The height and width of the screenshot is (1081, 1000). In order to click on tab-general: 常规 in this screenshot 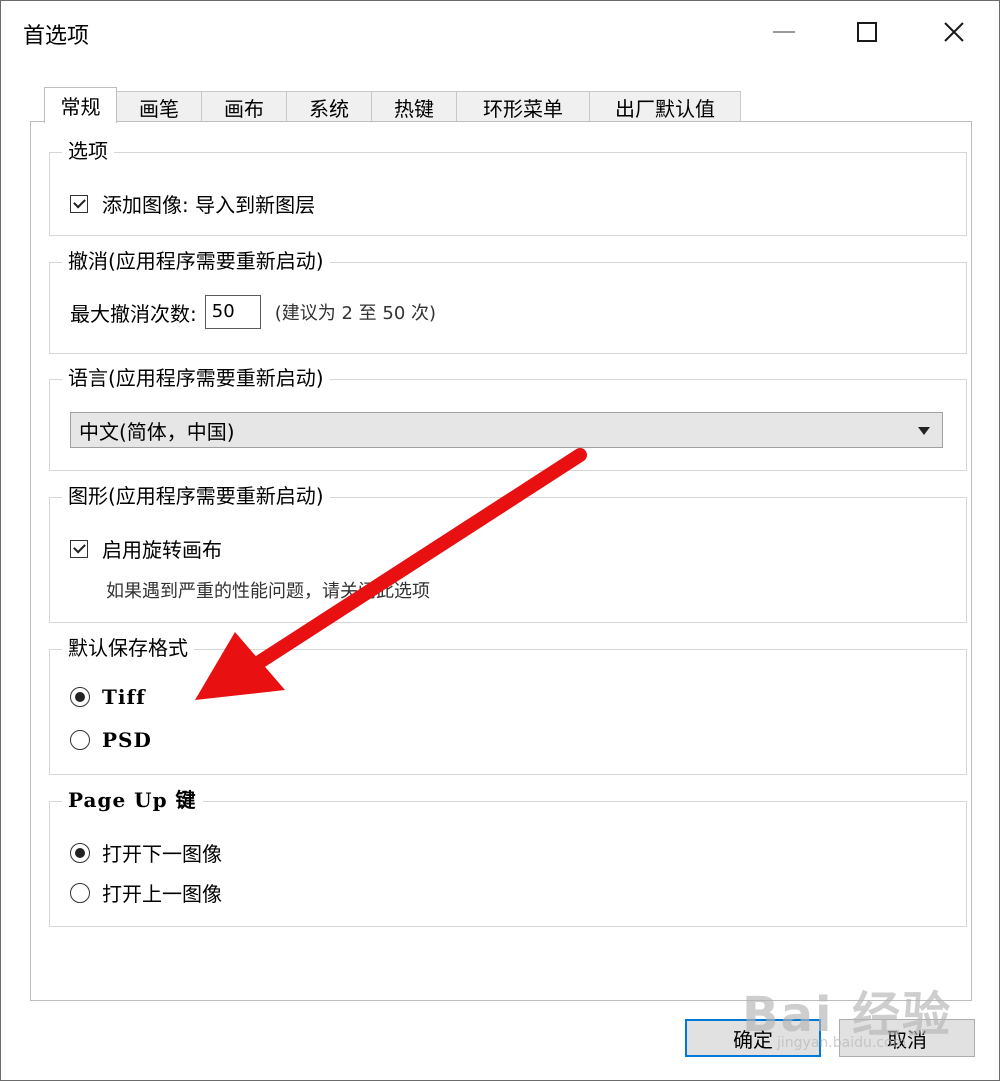, I will do `click(80, 105)`.